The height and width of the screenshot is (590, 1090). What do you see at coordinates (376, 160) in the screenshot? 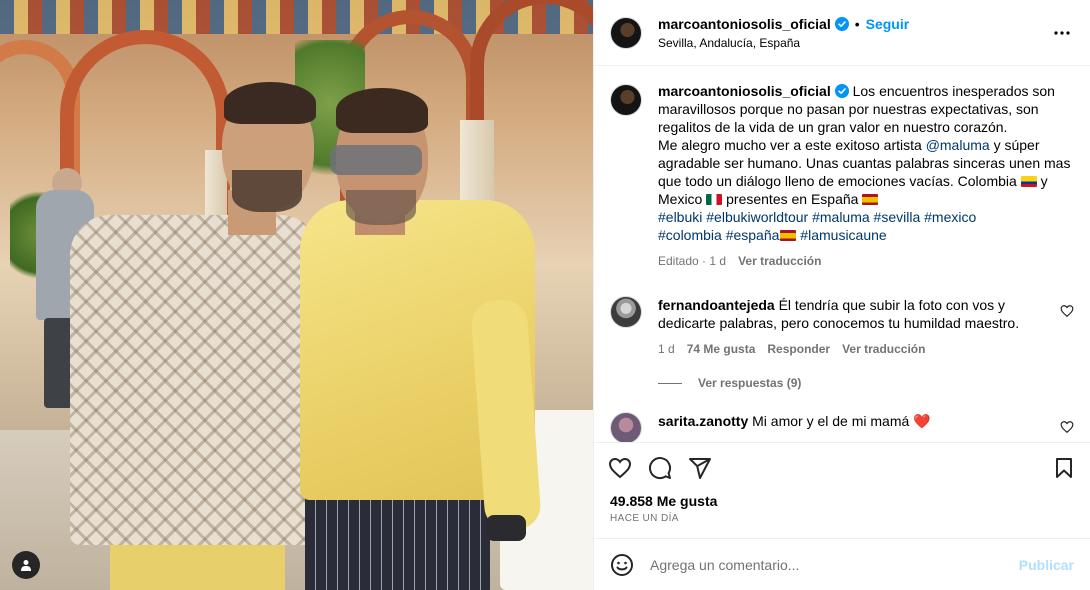
I see `photo-person-right-sunglasses` at bounding box center [376, 160].